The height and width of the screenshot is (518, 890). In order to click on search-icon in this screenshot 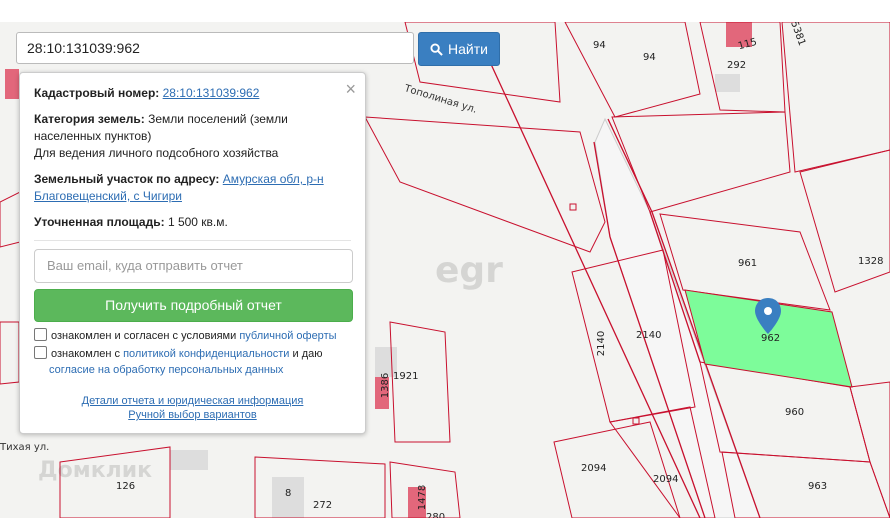, I will do `click(436, 49)`.